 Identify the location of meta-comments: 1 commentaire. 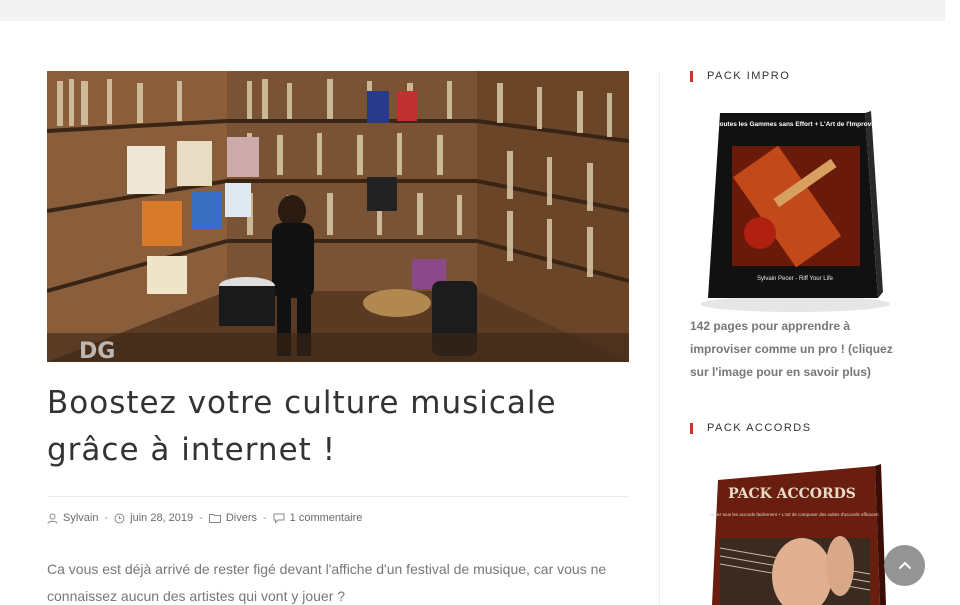
(318, 518).